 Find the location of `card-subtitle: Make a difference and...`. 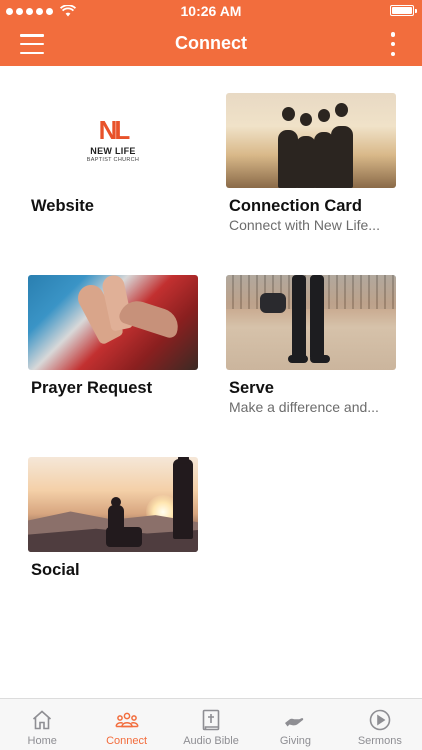

card-subtitle: Make a difference and... is located at coordinates (304, 407).